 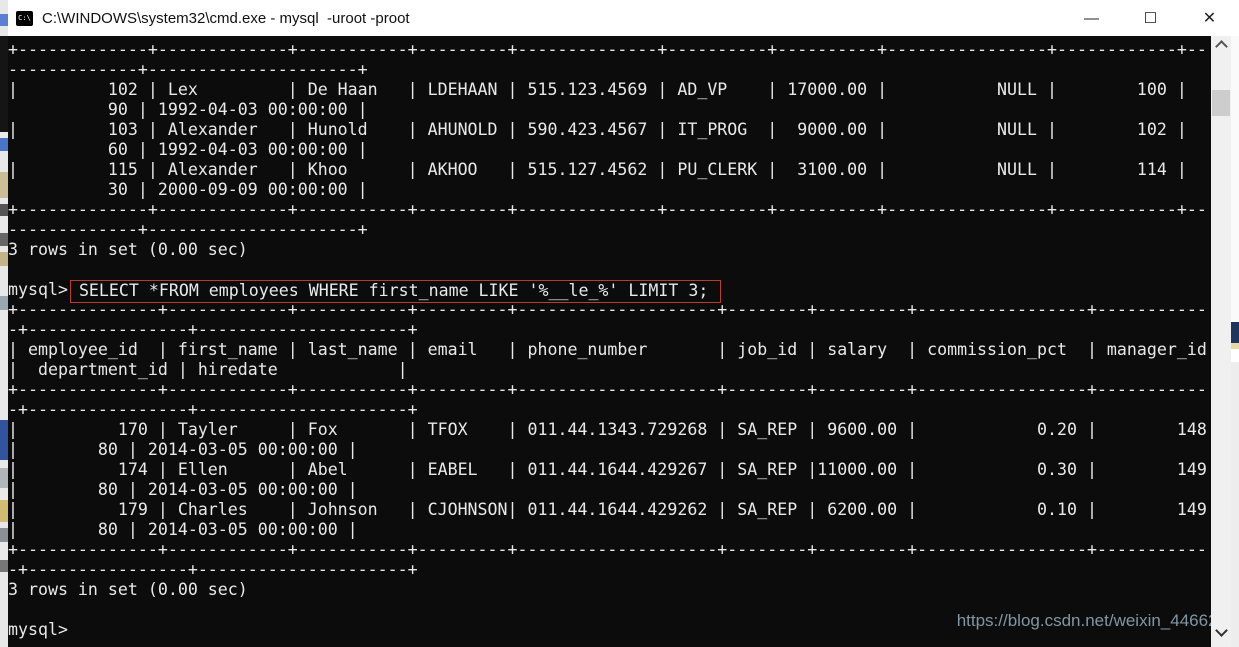 What do you see at coordinates (1221, 44) in the screenshot?
I see `chevron-up-icon` at bounding box center [1221, 44].